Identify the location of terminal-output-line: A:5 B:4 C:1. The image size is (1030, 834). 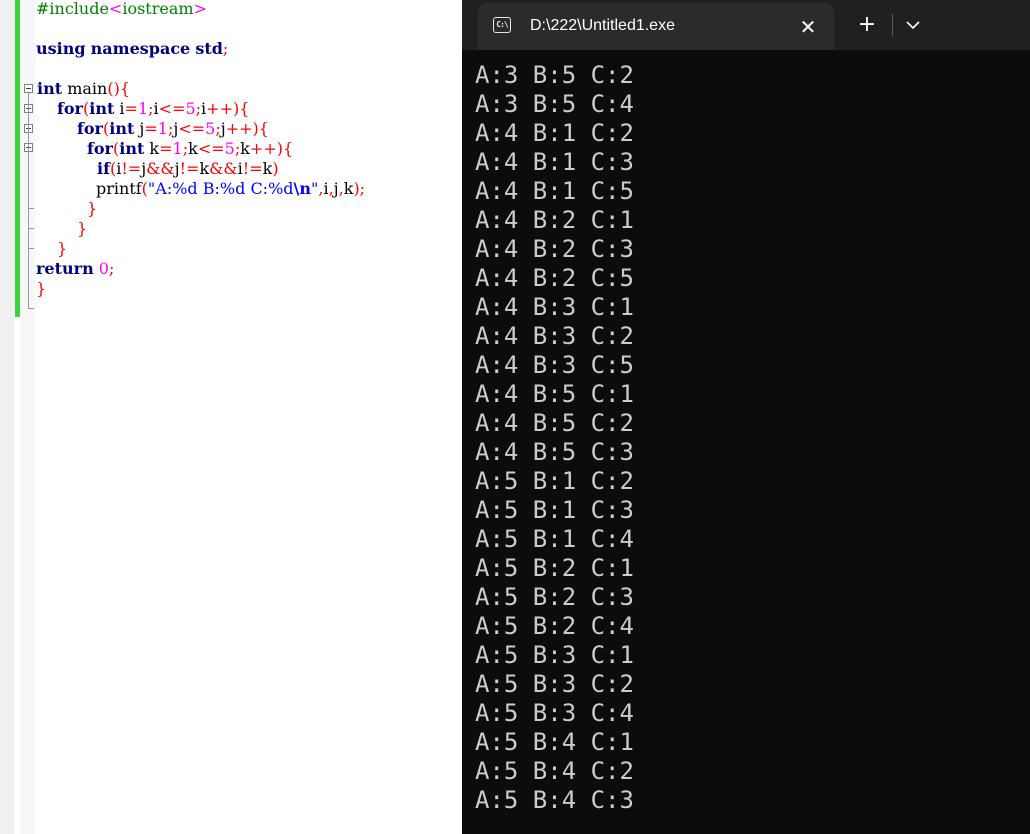
(554, 742).